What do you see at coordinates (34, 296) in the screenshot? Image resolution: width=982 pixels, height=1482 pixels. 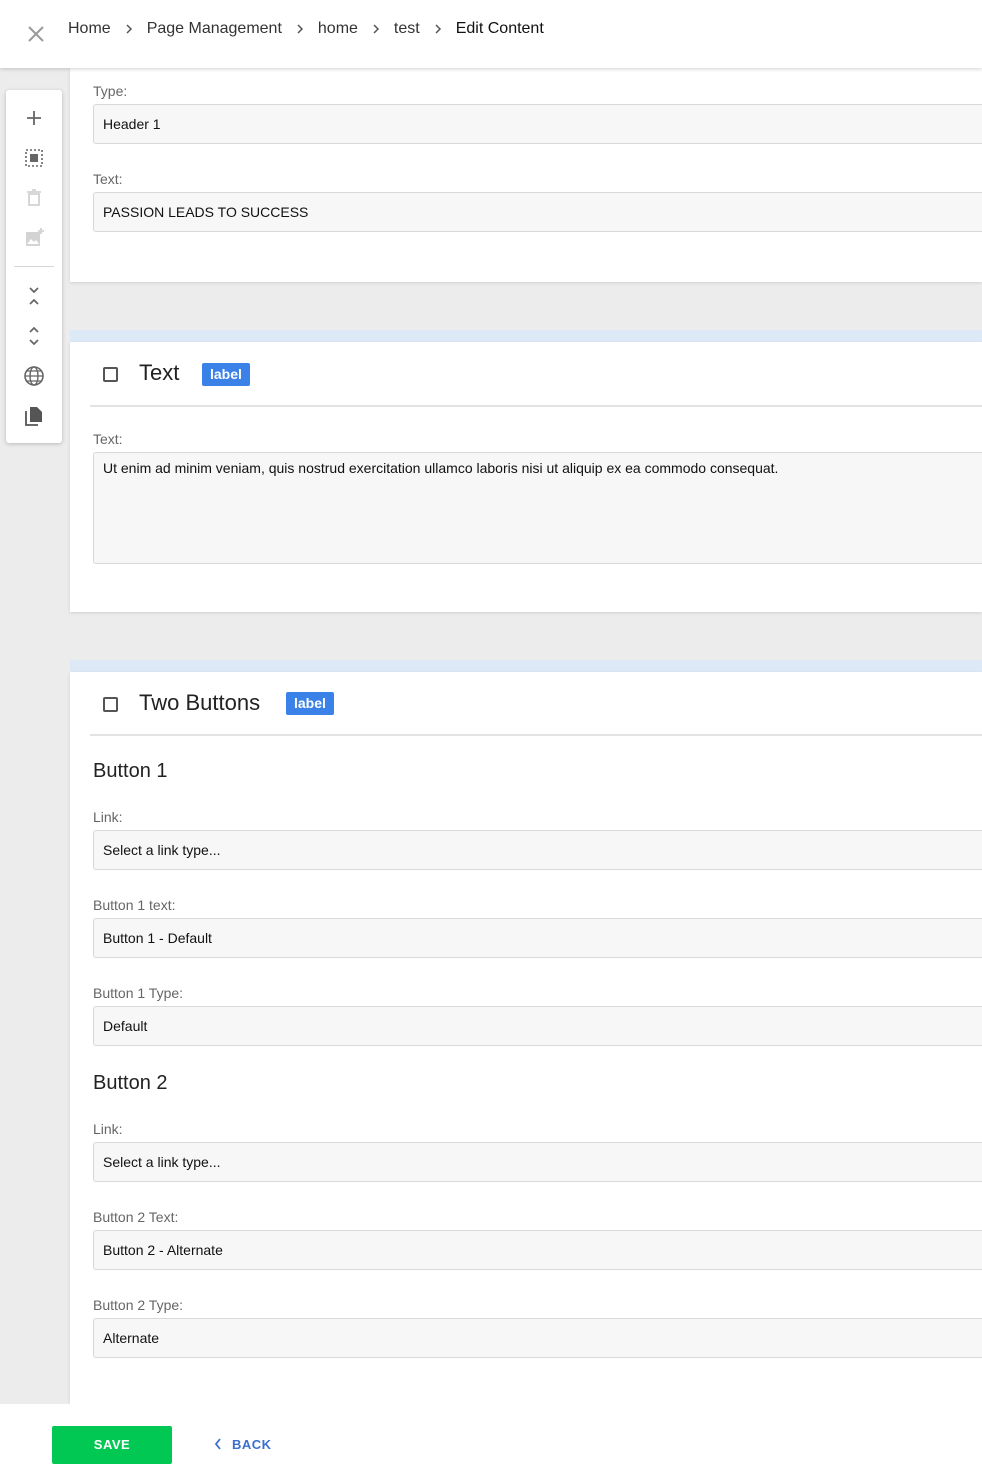 I see `collapse-all-icon` at bounding box center [34, 296].